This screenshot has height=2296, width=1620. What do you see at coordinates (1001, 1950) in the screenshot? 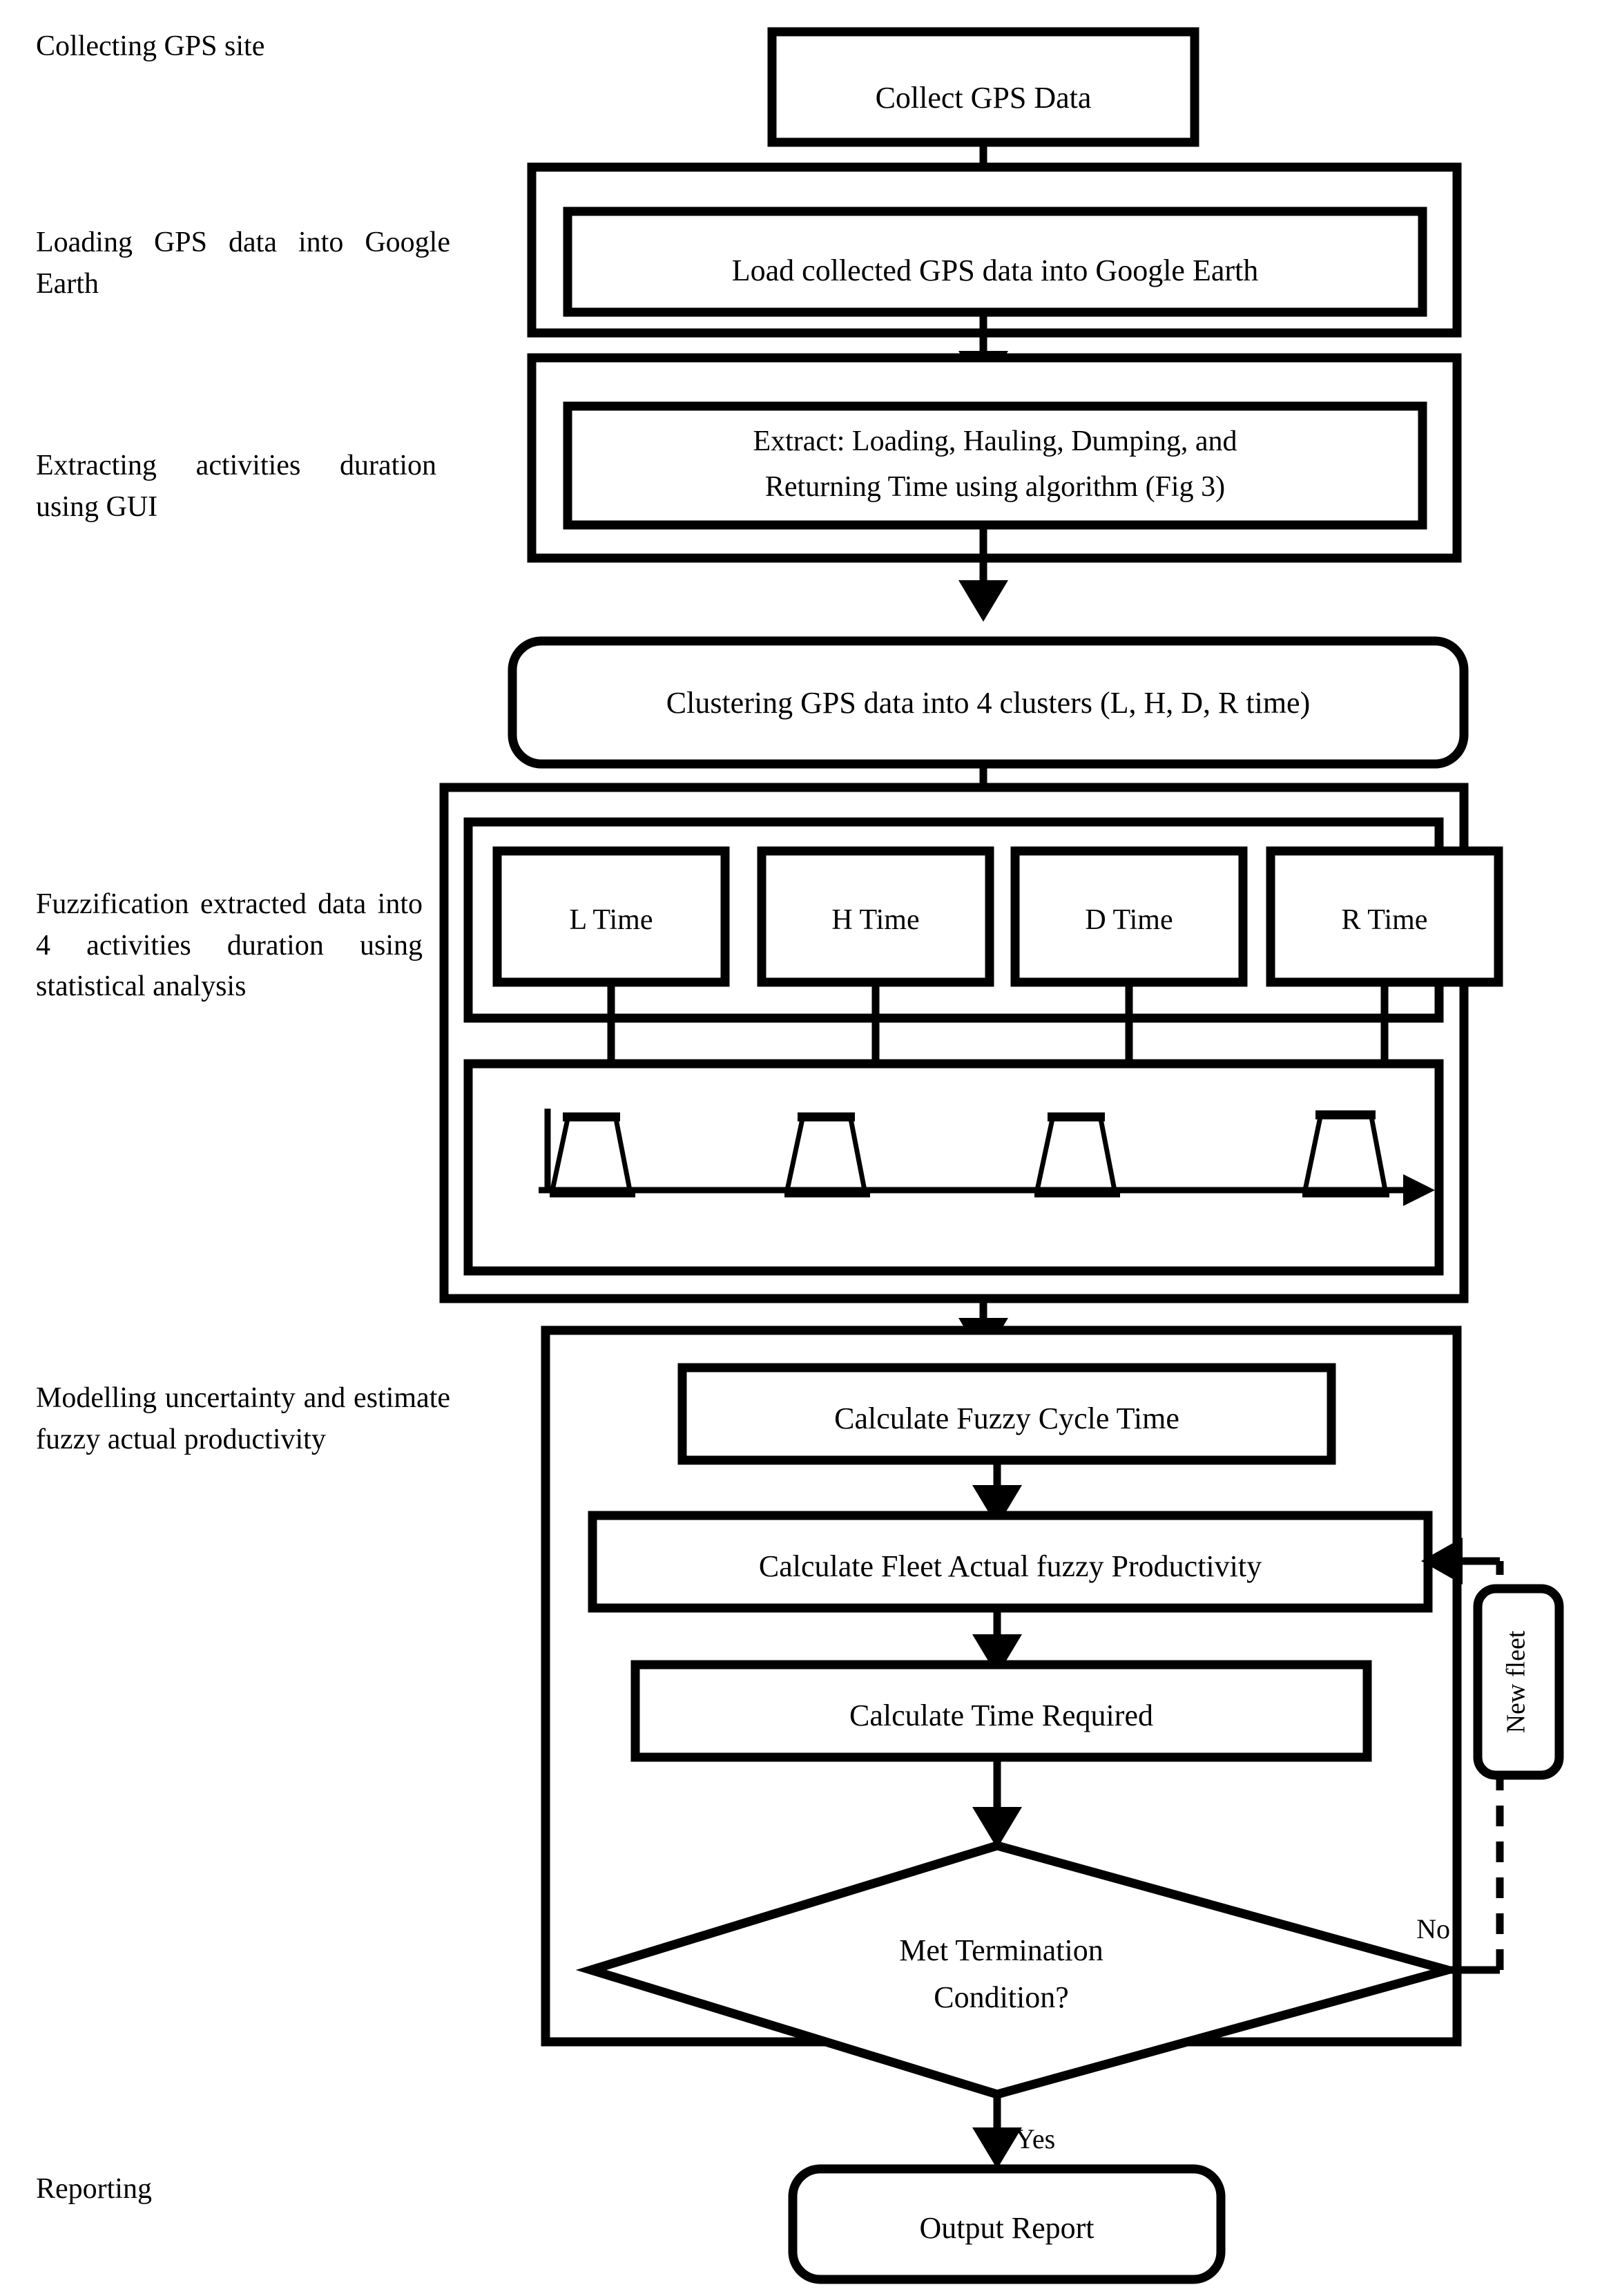
I see `node-met-termination-line1: Met Termination` at bounding box center [1001, 1950].